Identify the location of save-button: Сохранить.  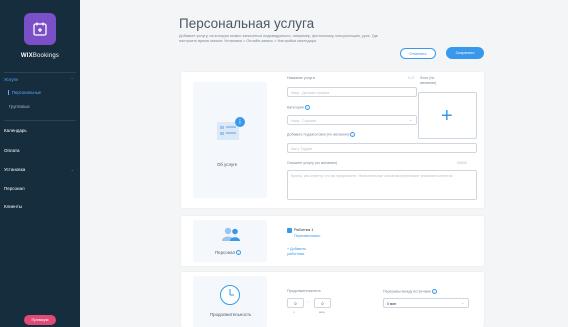
(465, 53).